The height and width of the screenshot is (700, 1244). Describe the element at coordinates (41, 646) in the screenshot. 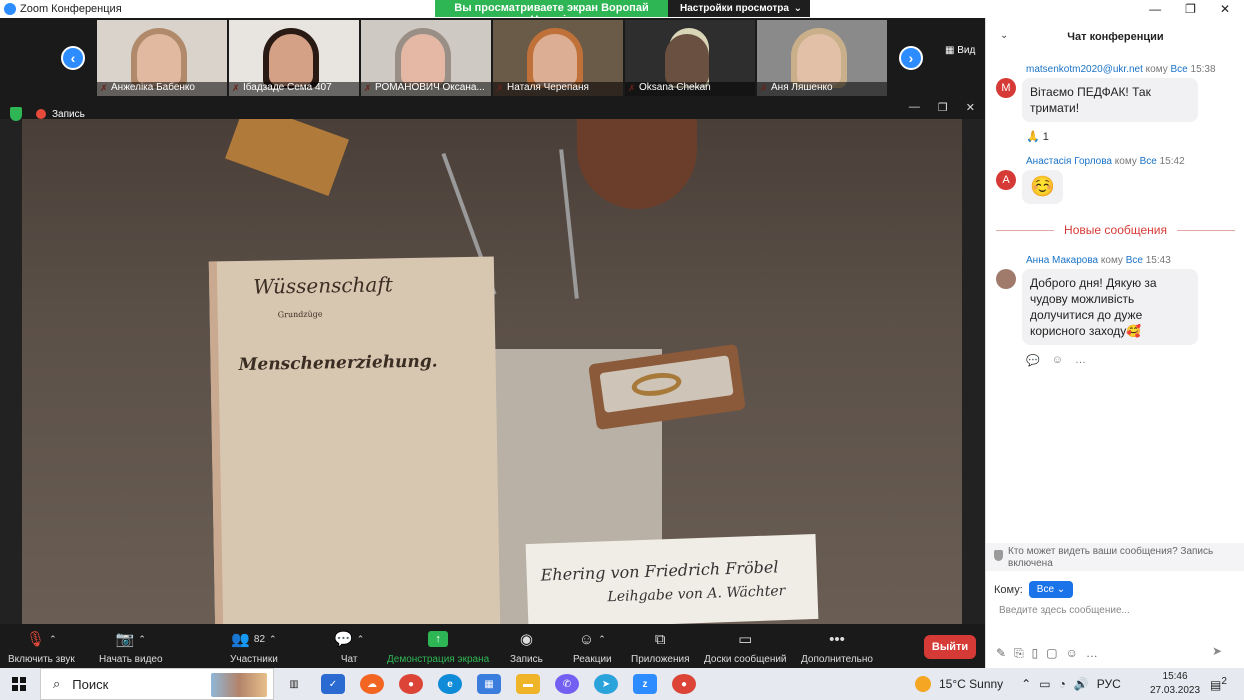

I see `unmute-button: 🎙 ⌃ Включить звук` at that location.